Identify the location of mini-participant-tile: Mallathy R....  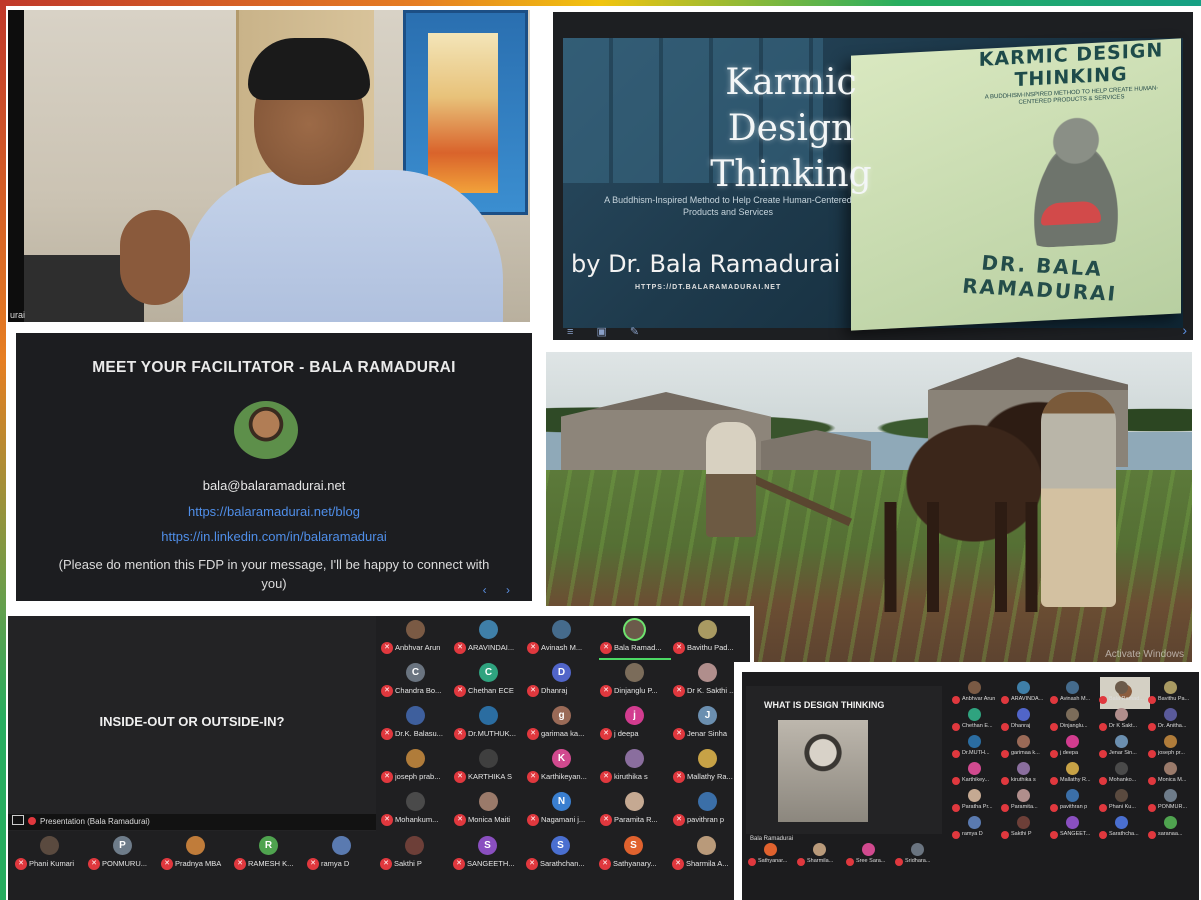
(1074, 775).